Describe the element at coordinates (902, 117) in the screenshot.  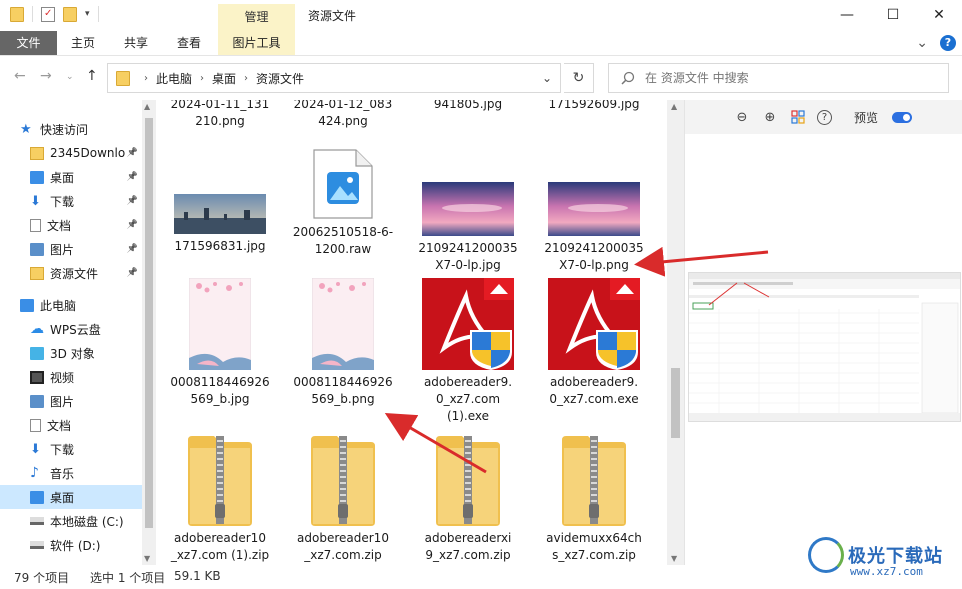
I see `preview-toggle` at that location.